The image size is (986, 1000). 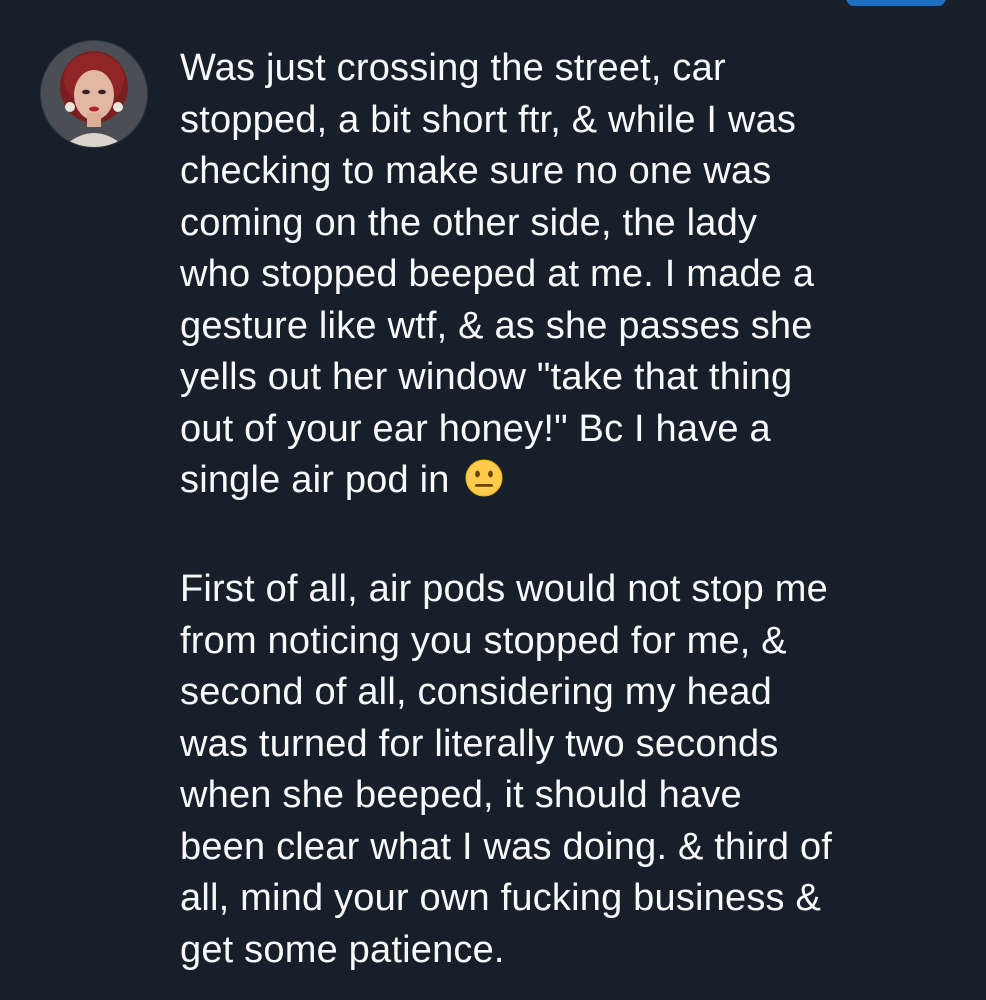 What do you see at coordinates (476, 692) in the screenshot?
I see `post-line: second of all, considering my head` at bounding box center [476, 692].